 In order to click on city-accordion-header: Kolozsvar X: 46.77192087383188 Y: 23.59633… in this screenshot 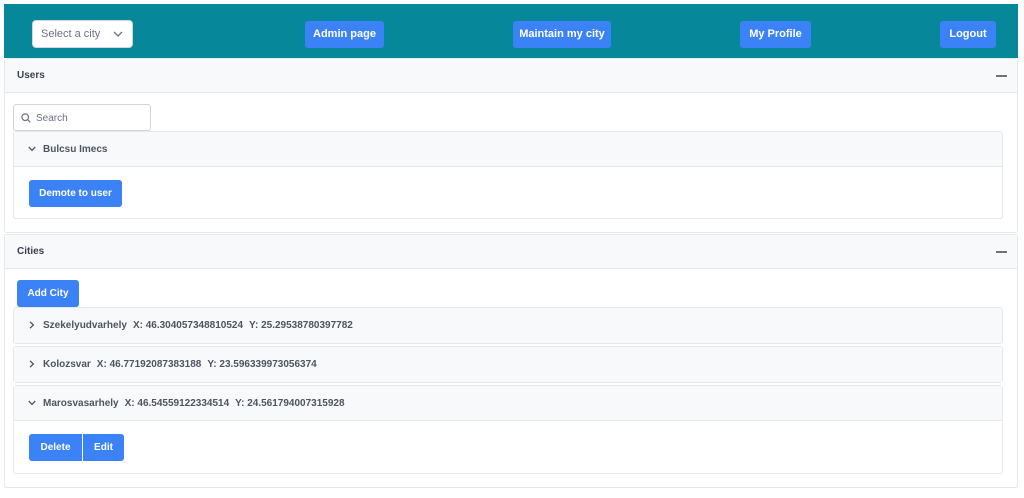, I will do `click(508, 364)`.